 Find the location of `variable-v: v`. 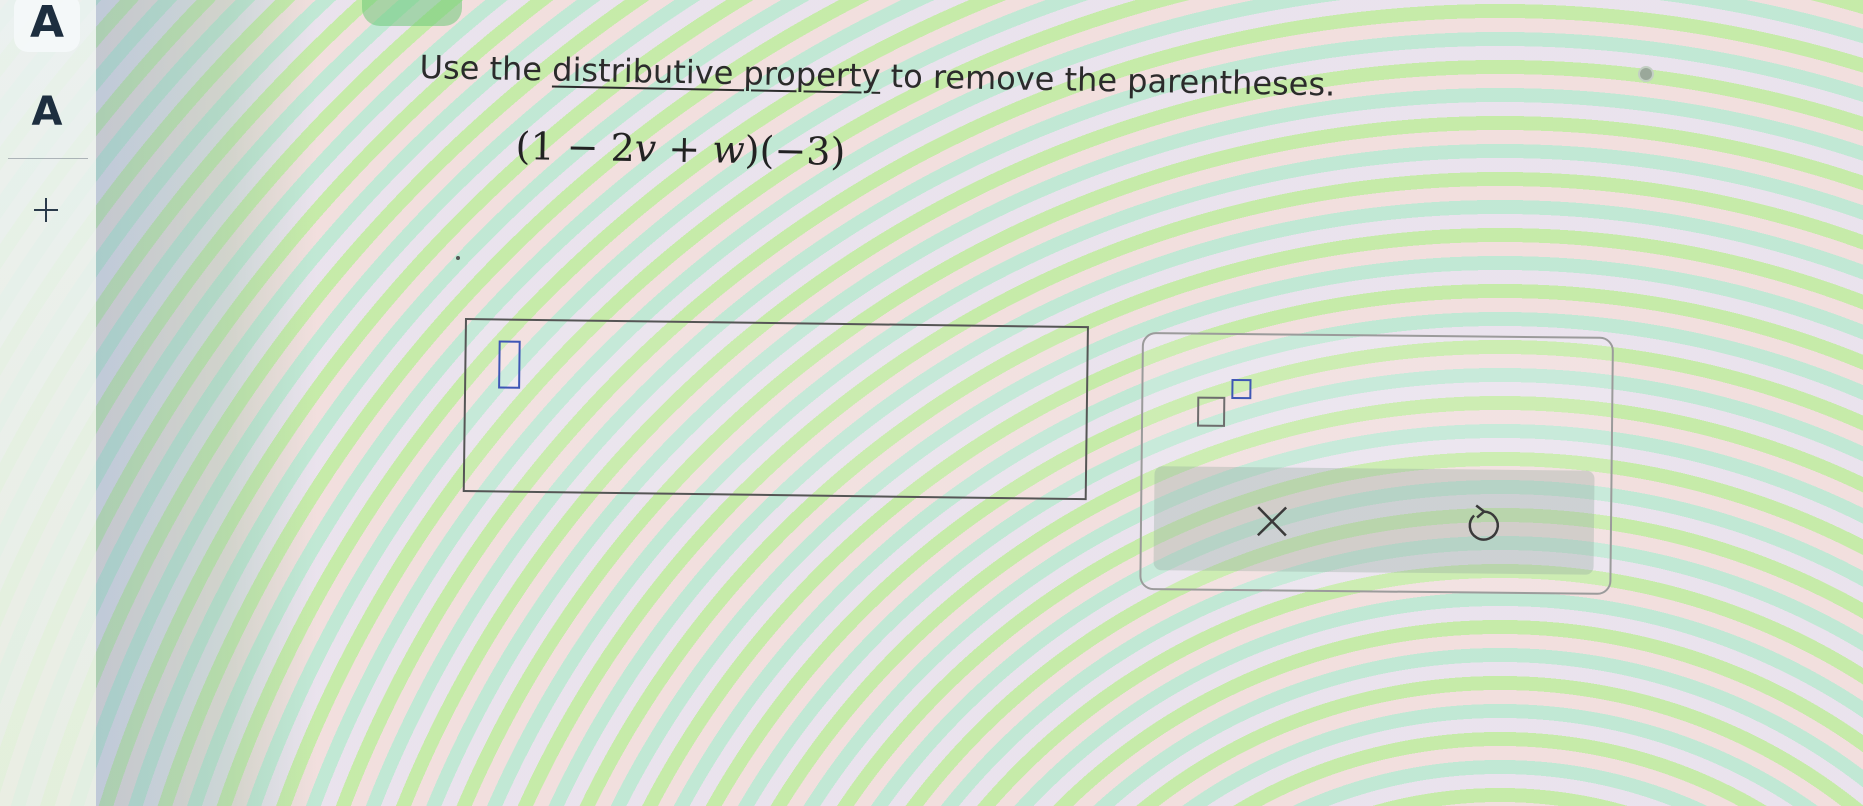

variable-v: v is located at coordinates (645, 148).